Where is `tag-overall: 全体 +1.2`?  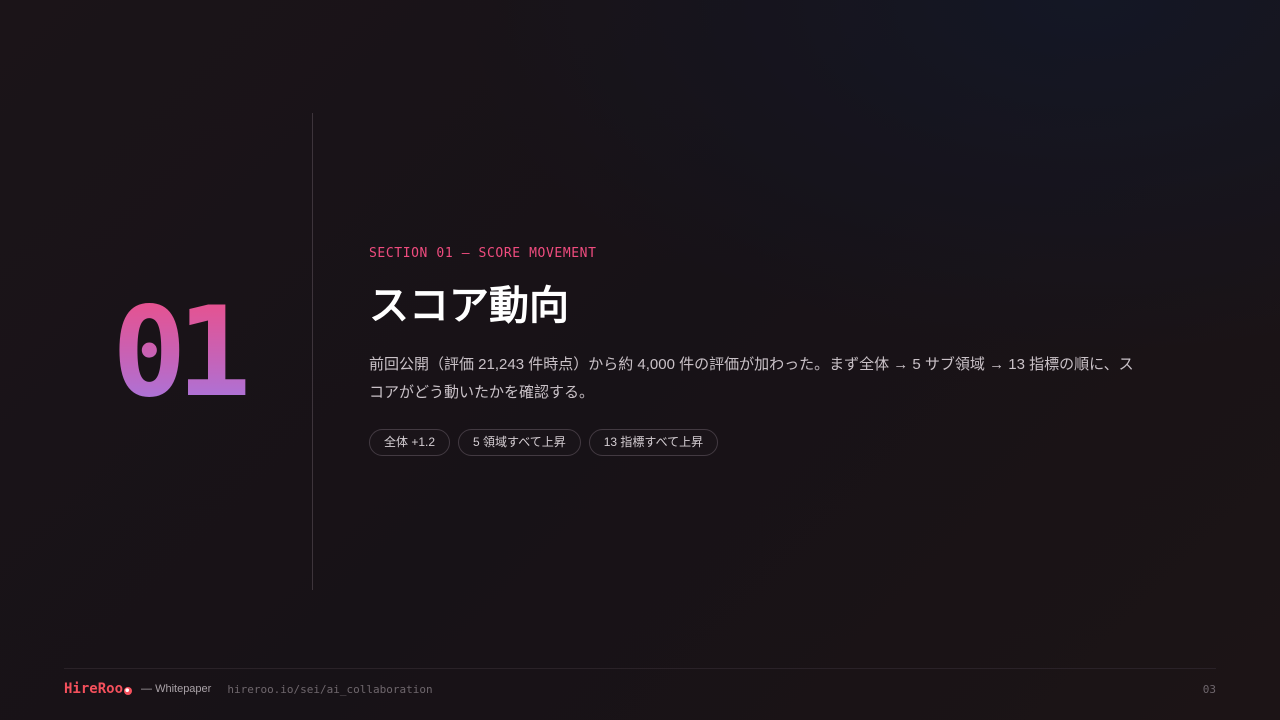 tag-overall: 全体 +1.2 is located at coordinates (410, 442).